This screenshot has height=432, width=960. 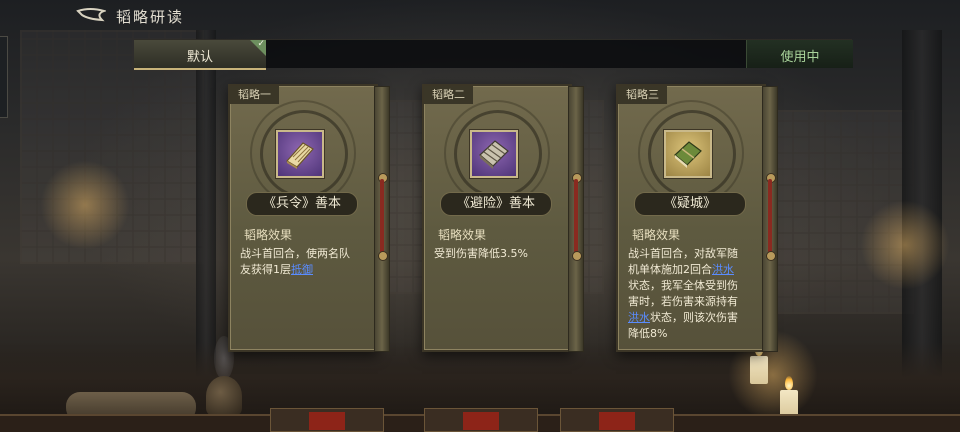 I want to click on strategy-card-1: 韬略一 《兵令》善本 韬略效果 战斗首回合，使两名队友获得1层抵御, so click(x=309, y=218).